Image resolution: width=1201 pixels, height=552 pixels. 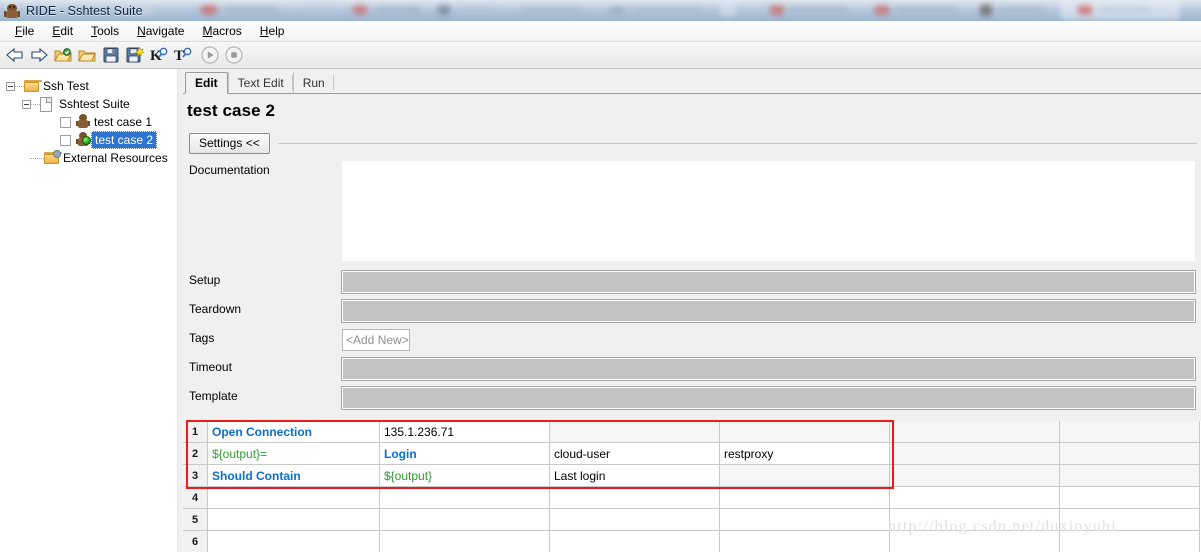 I want to click on template-label: Template, so click(x=213, y=396).